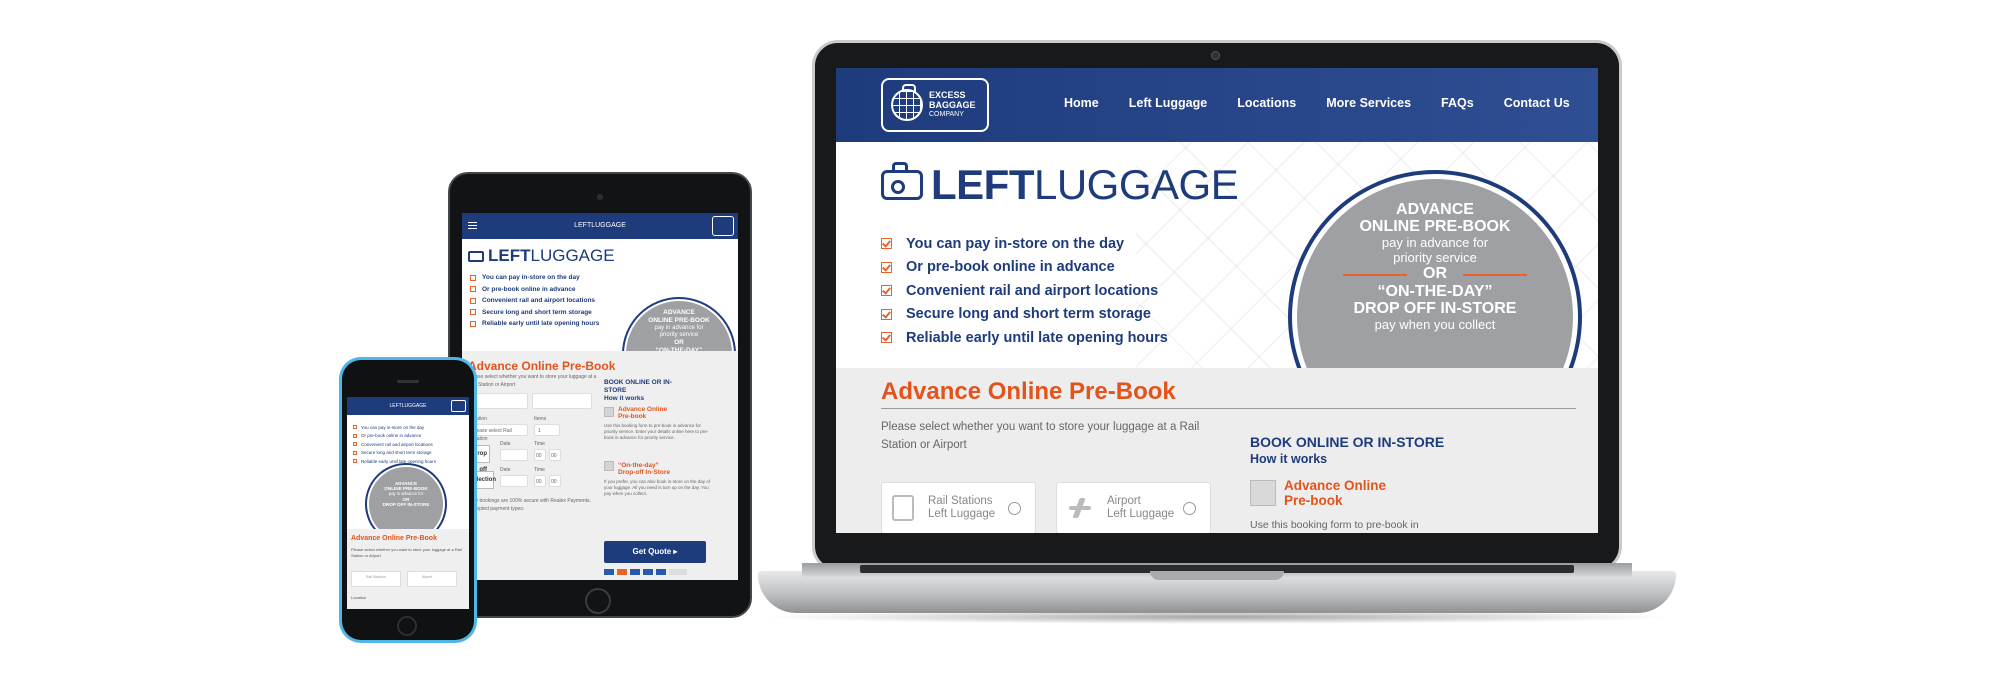 This screenshot has height=673, width=2000. Describe the element at coordinates (679, 335) in the screenshot. I see `circle-line-4: priority service` at that location.